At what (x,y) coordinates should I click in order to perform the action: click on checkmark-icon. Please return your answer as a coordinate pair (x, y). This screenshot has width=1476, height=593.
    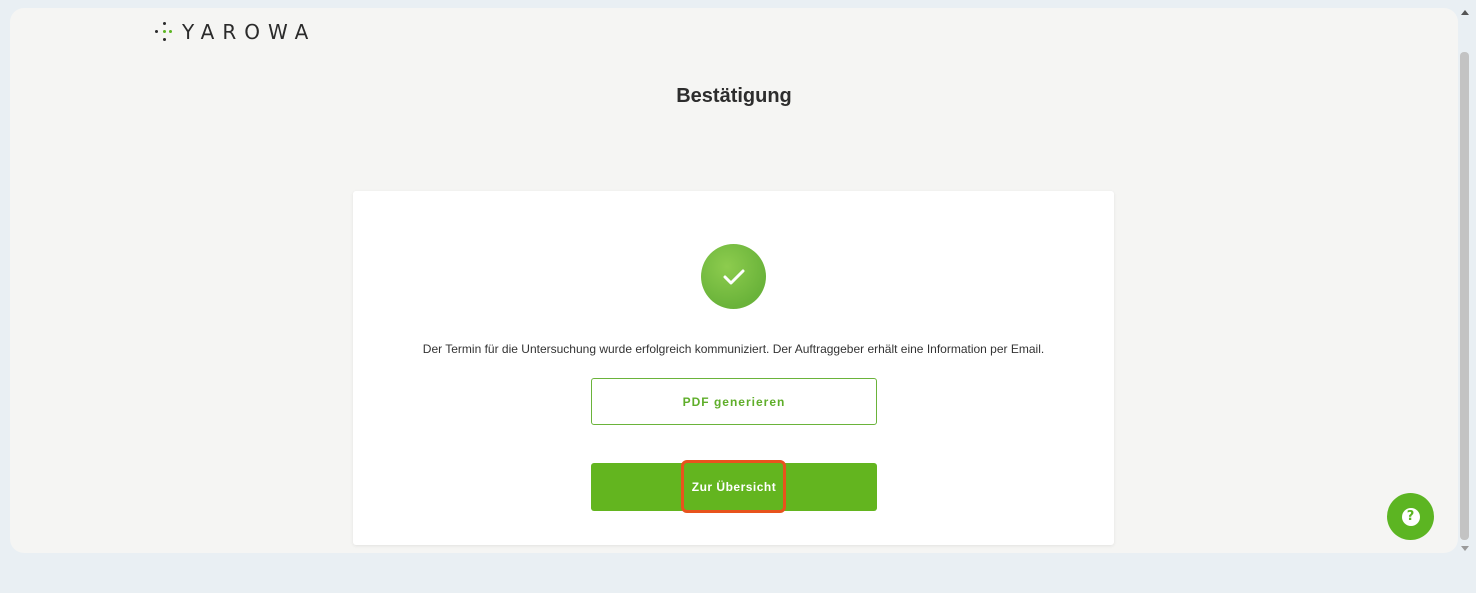
    Looking at the image, I should click on (733, 276).